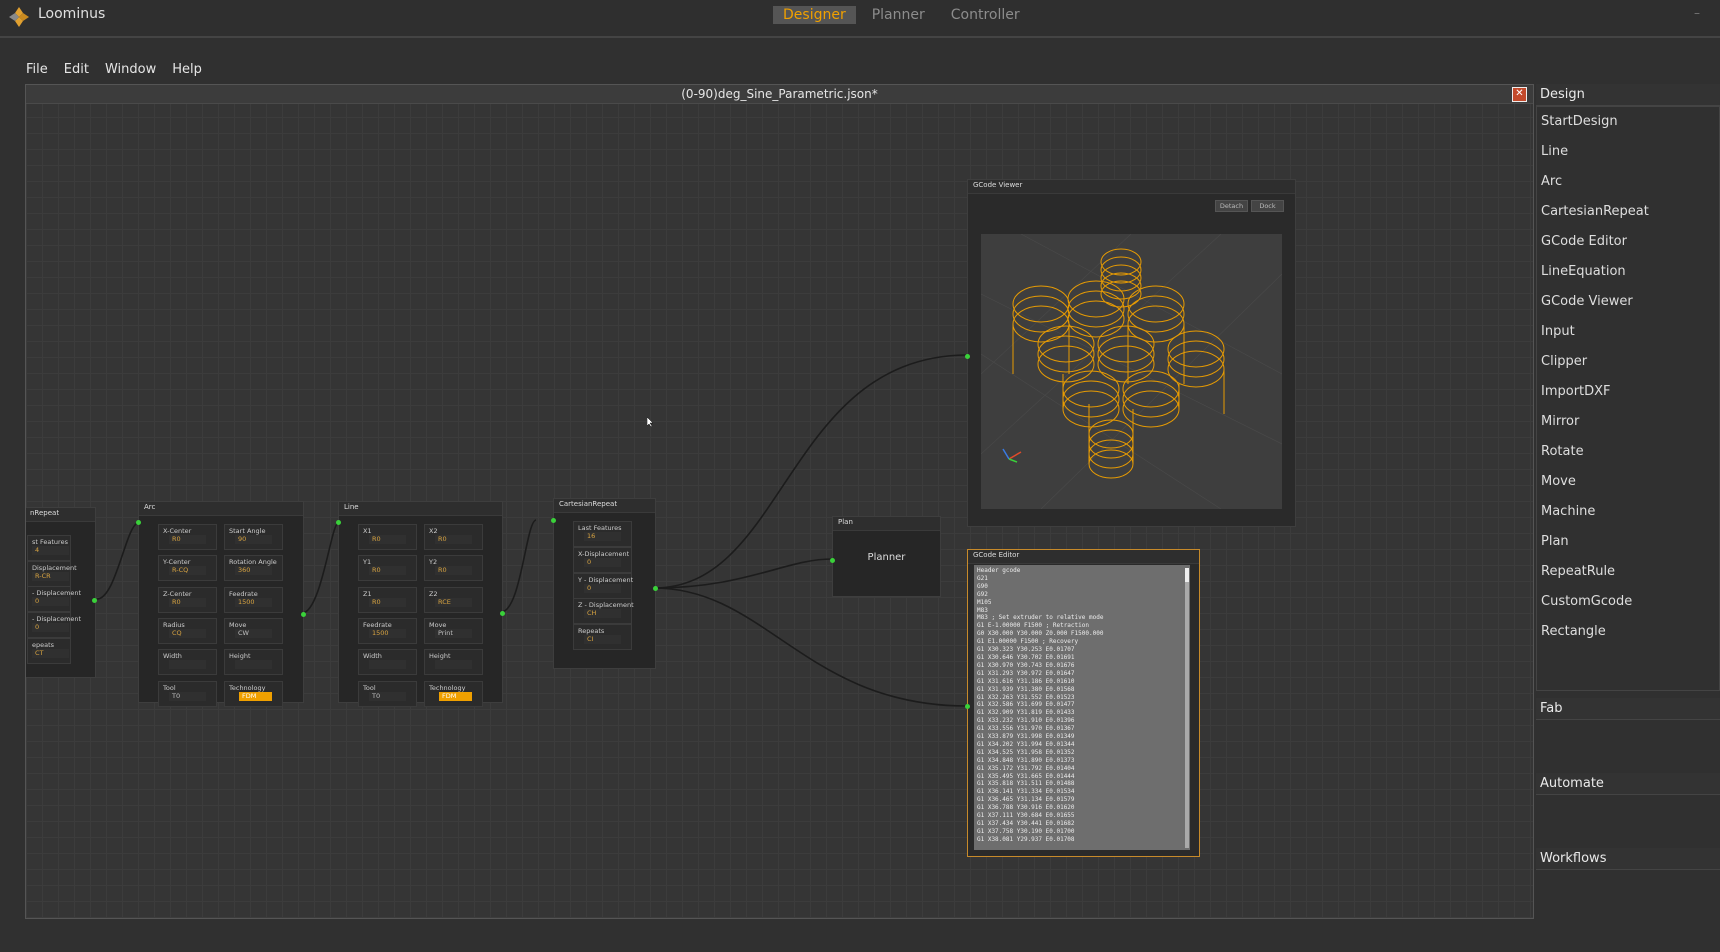  I want to click on section-design-header: Design, so click(1628, 95).